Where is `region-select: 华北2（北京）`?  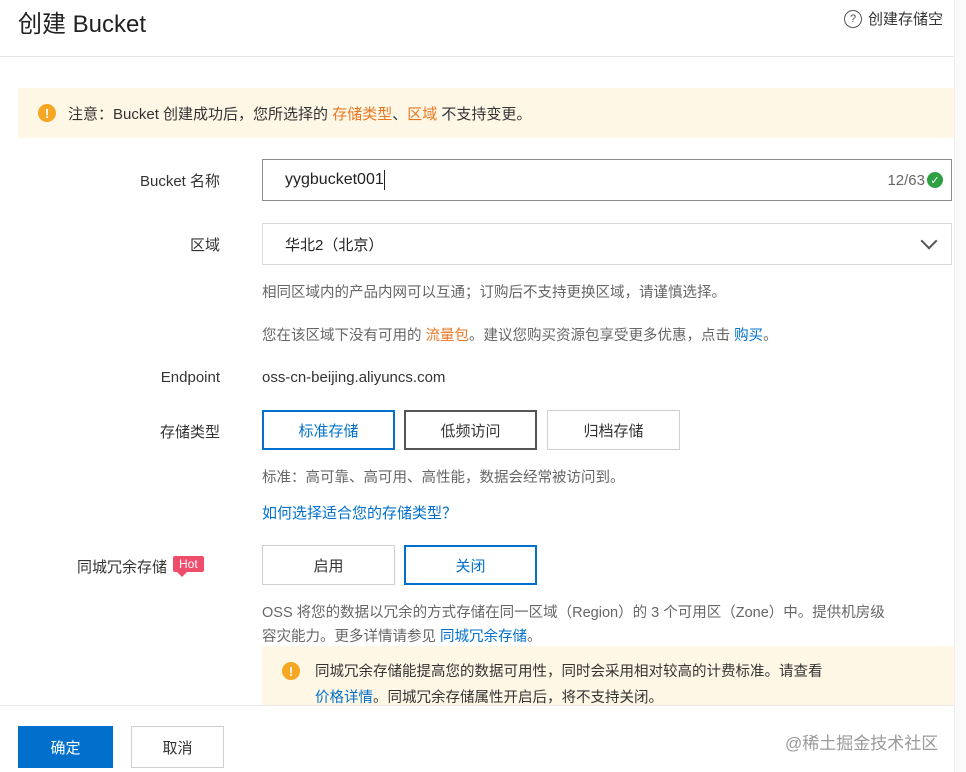 region-select: 华北2（北京） is located at coordinates (607, 244).